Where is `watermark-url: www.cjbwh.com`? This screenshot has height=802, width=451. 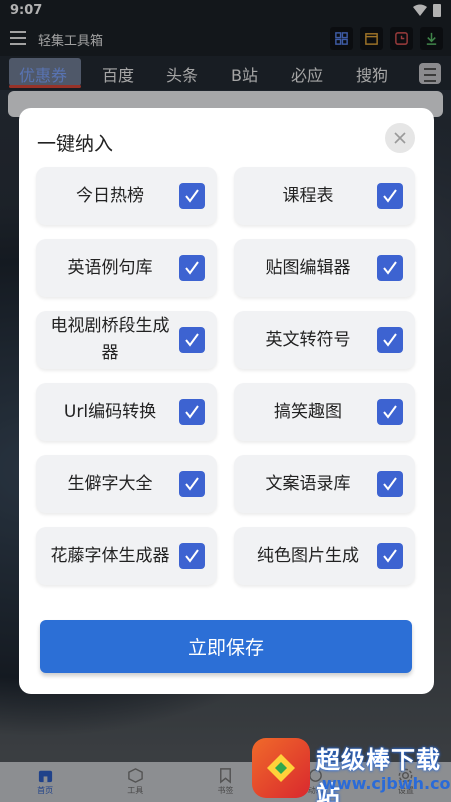 watermark-url: www.cjbwh.com is located at coordinates (386, 783).